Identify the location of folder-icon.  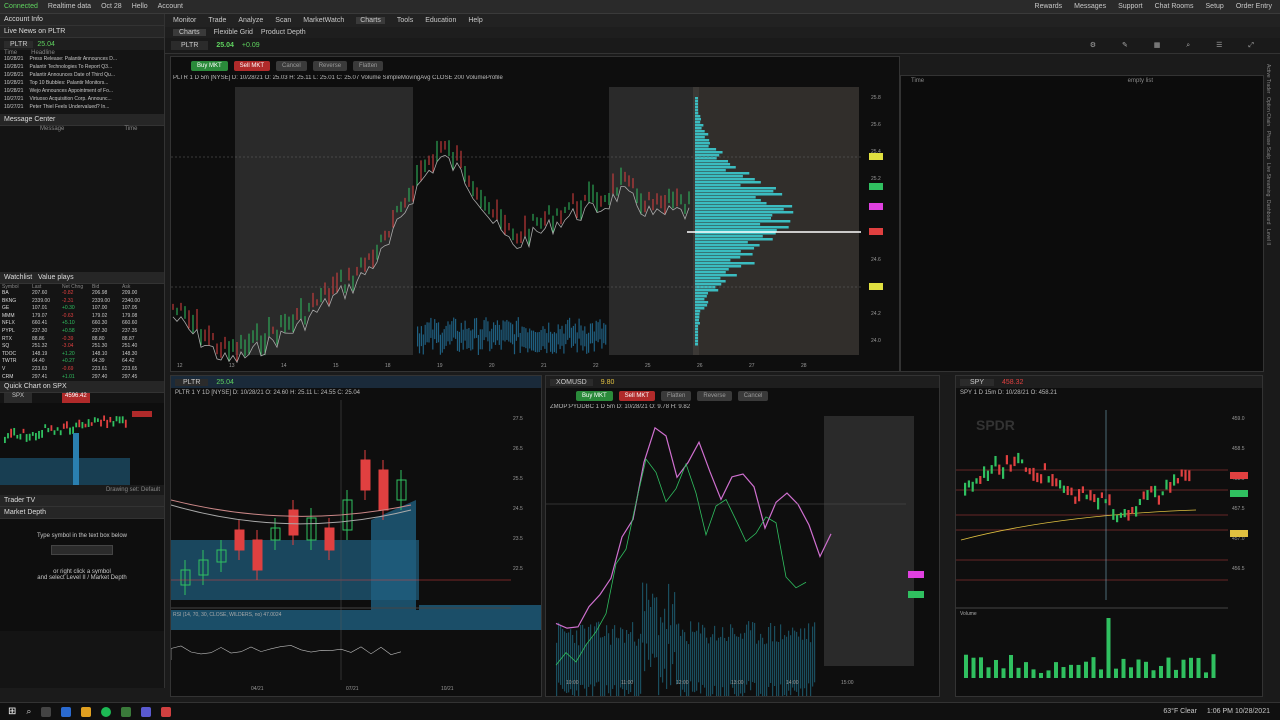
(86, 711).